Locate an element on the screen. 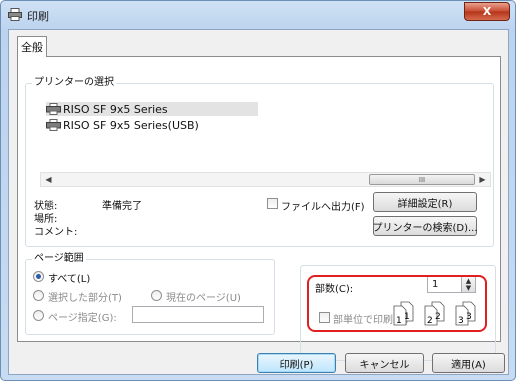 The image size is (516, 381). grip-icon: III is located at coordinates (422, 179).